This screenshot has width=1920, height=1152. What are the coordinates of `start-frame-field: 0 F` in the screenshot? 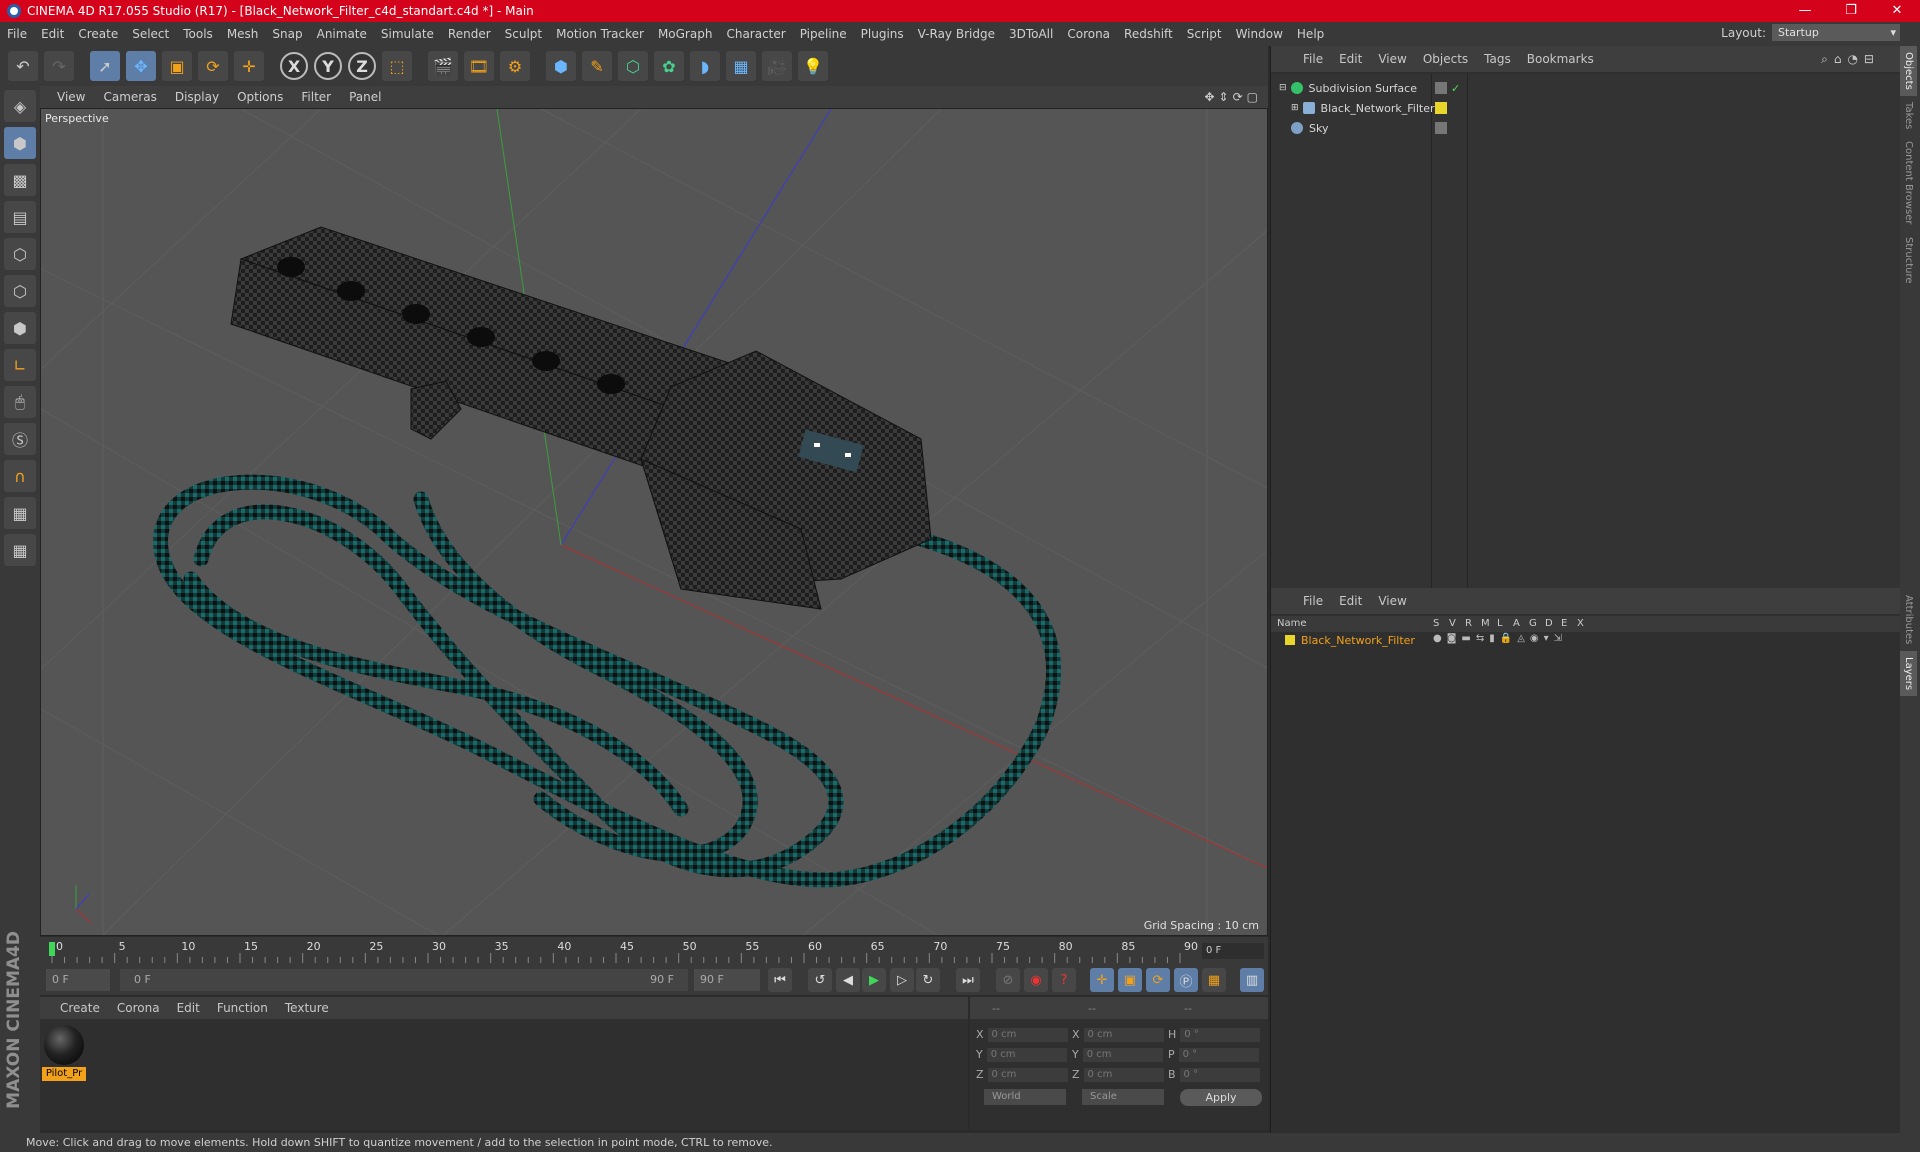 It's located at (78, 980).